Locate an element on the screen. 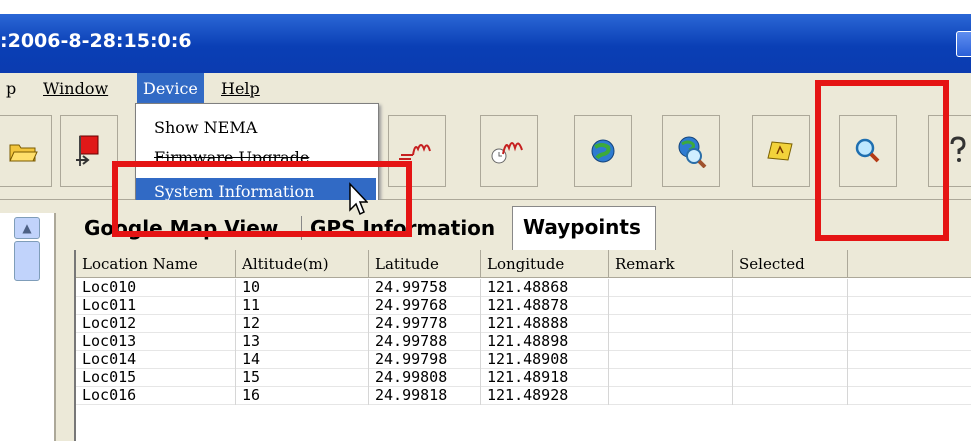 The image size is (971, 441). note-icon is located at coordinates (780, 151).